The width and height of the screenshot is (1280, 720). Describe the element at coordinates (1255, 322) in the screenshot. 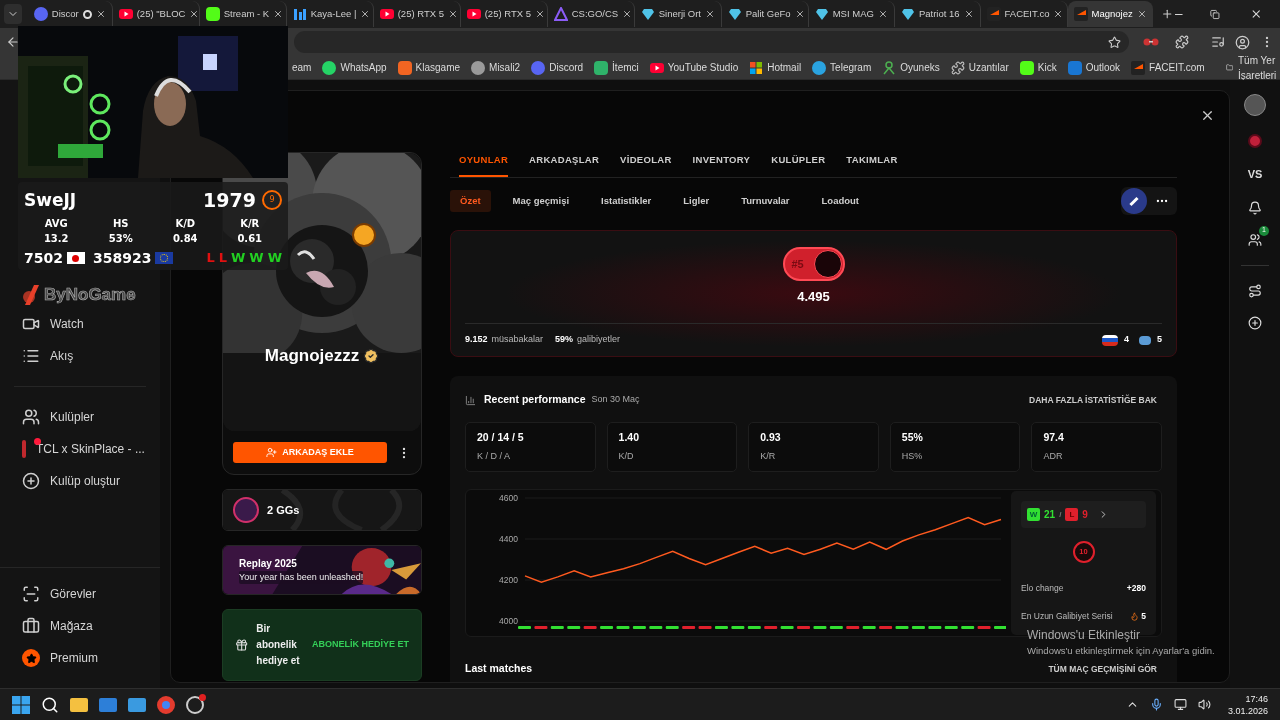

I see `add-icon` at that location.